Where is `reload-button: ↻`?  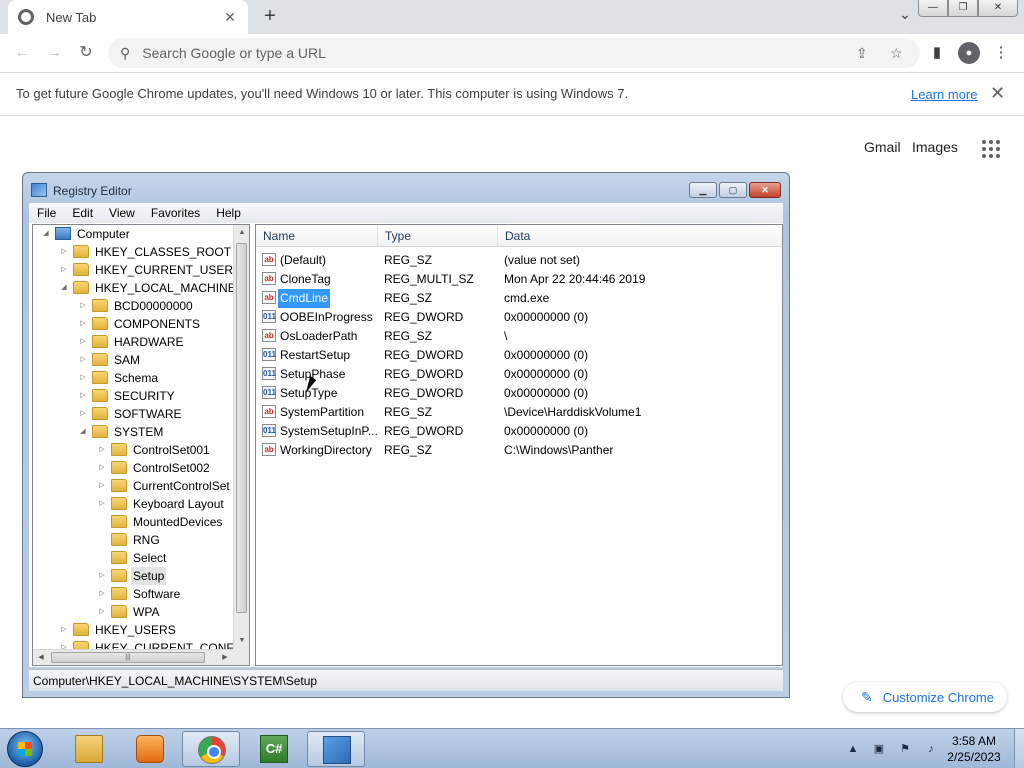
reload-button: ↻ is located at coordinates (86, 53).